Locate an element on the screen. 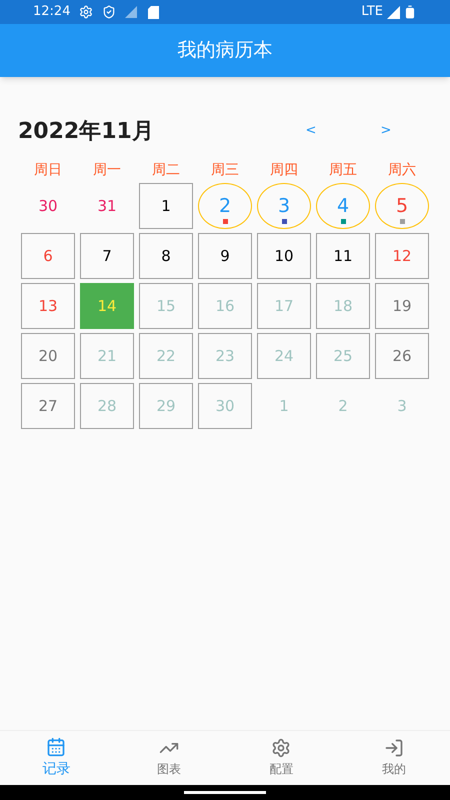 This screenshot has width=450, height=800. day-number: 15 is located at coordinates (166, 306).